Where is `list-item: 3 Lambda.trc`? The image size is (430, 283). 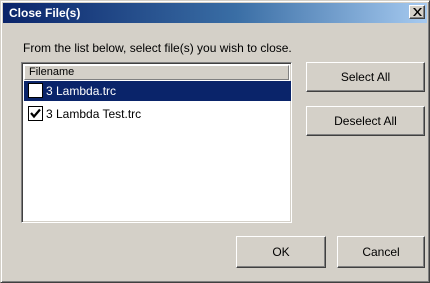
list-item: 3 Lambda.trc is located at coordinates (157, 91).